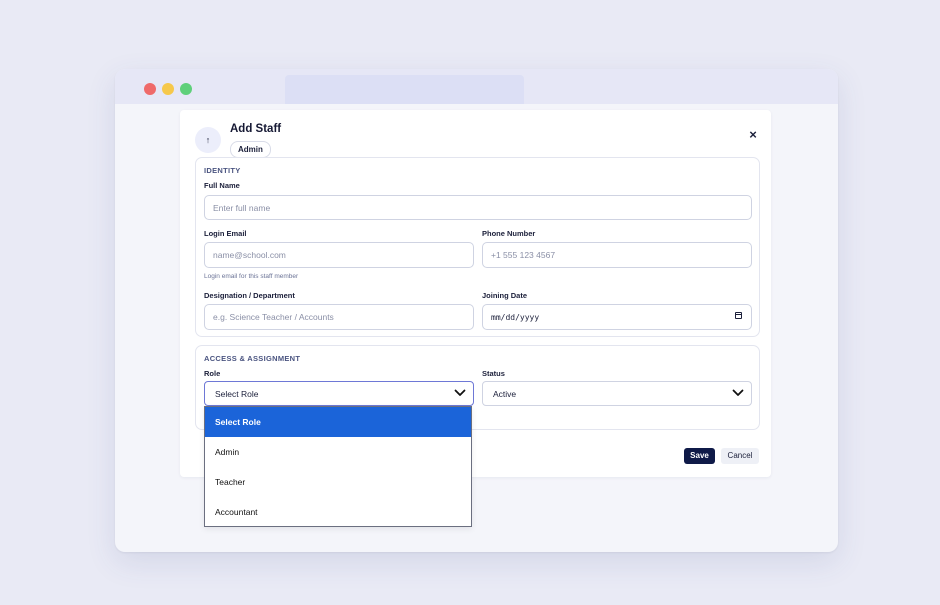 This screenshot has width=940, height=605. What do you see at coordinates (249, 255) in the screenshot?
I see `login-email-placeholder: name@school.com` at bounding box center [249, 255].